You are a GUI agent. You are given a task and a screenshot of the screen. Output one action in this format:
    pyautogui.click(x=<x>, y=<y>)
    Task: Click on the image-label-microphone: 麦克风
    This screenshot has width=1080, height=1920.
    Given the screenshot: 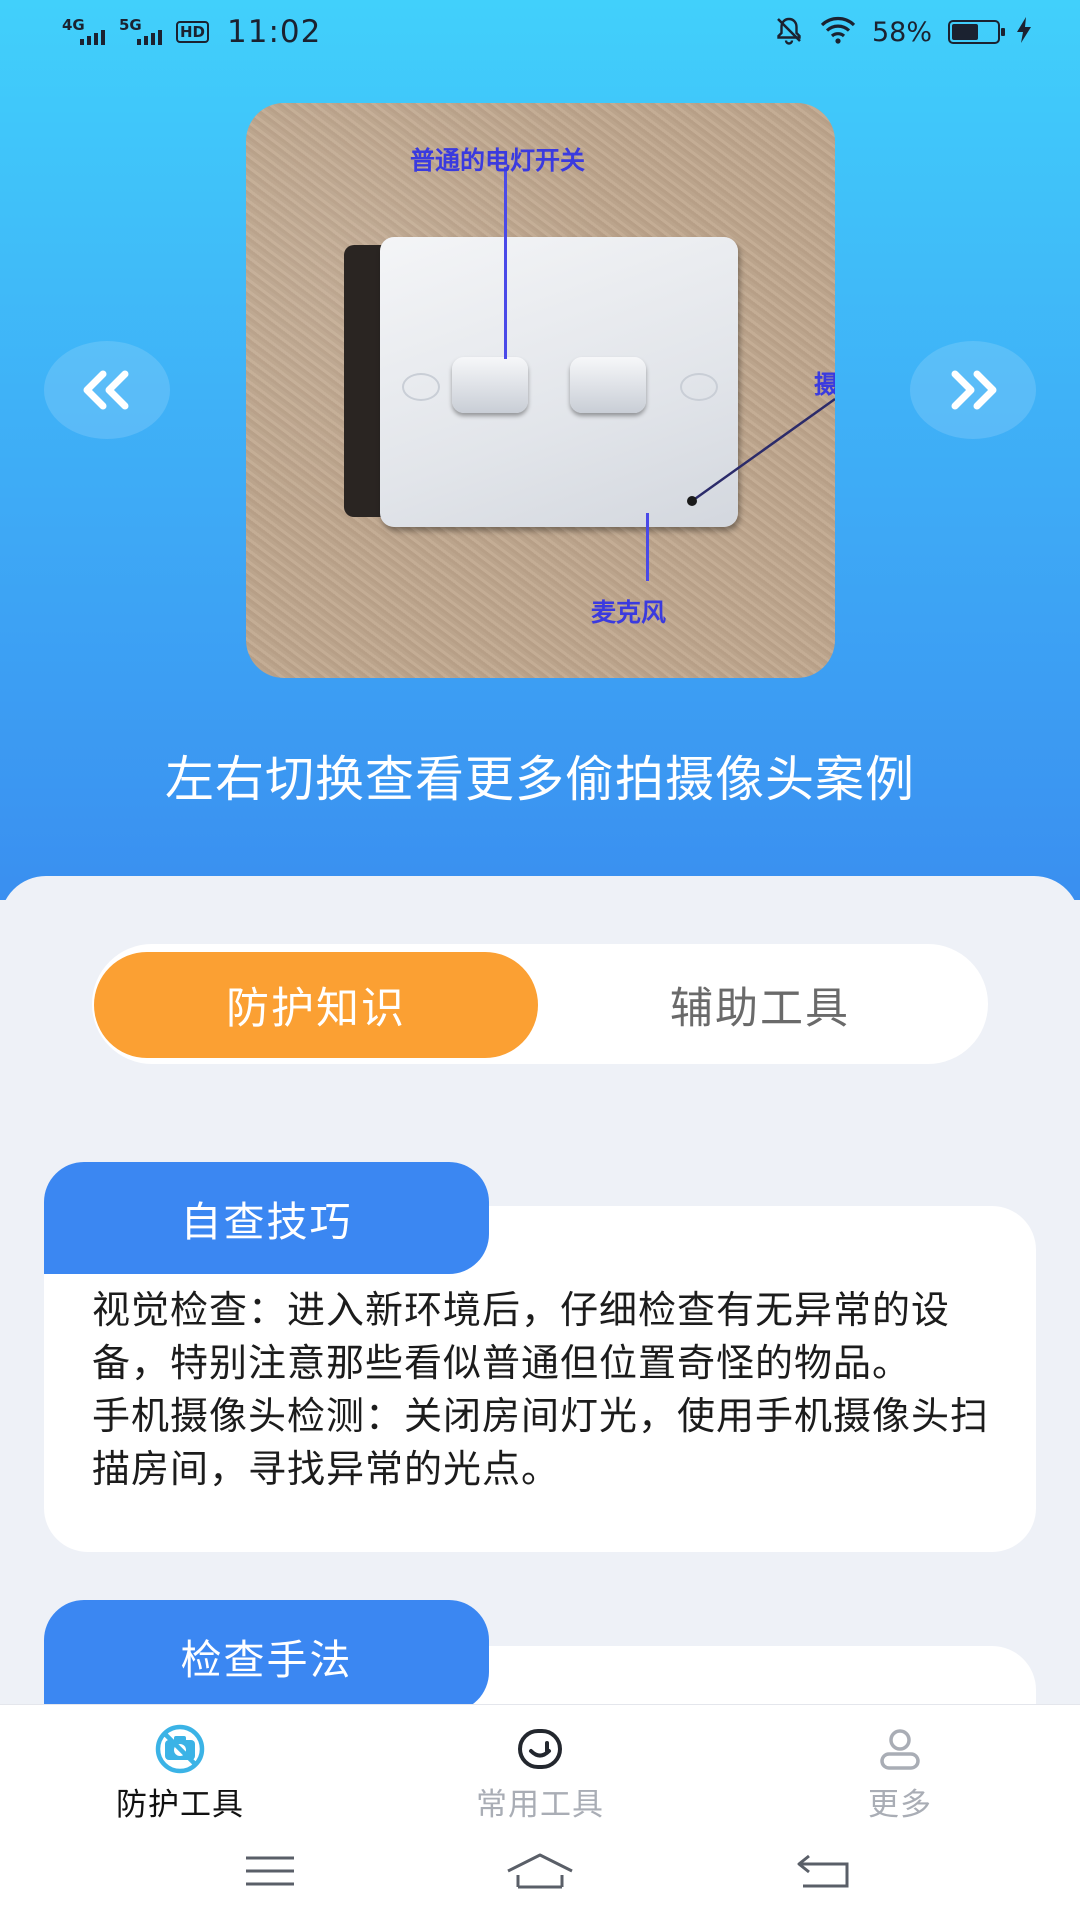 What is the action you would take?
    pyautogui.click(x=629, y=612)
    